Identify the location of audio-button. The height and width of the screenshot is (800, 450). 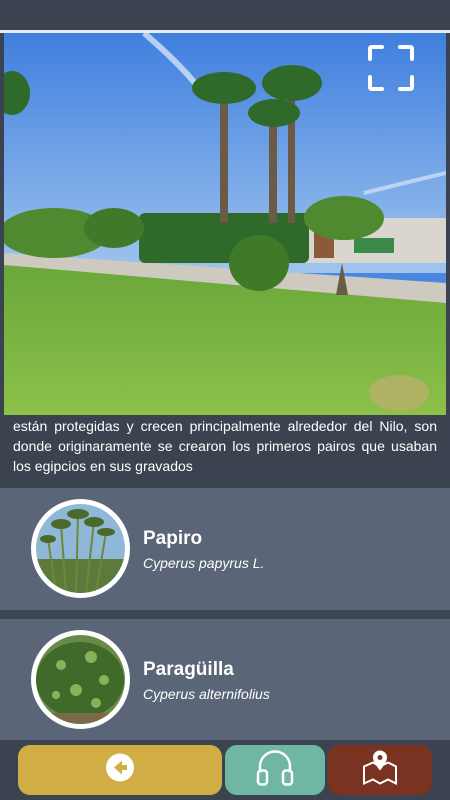
(275, 770).